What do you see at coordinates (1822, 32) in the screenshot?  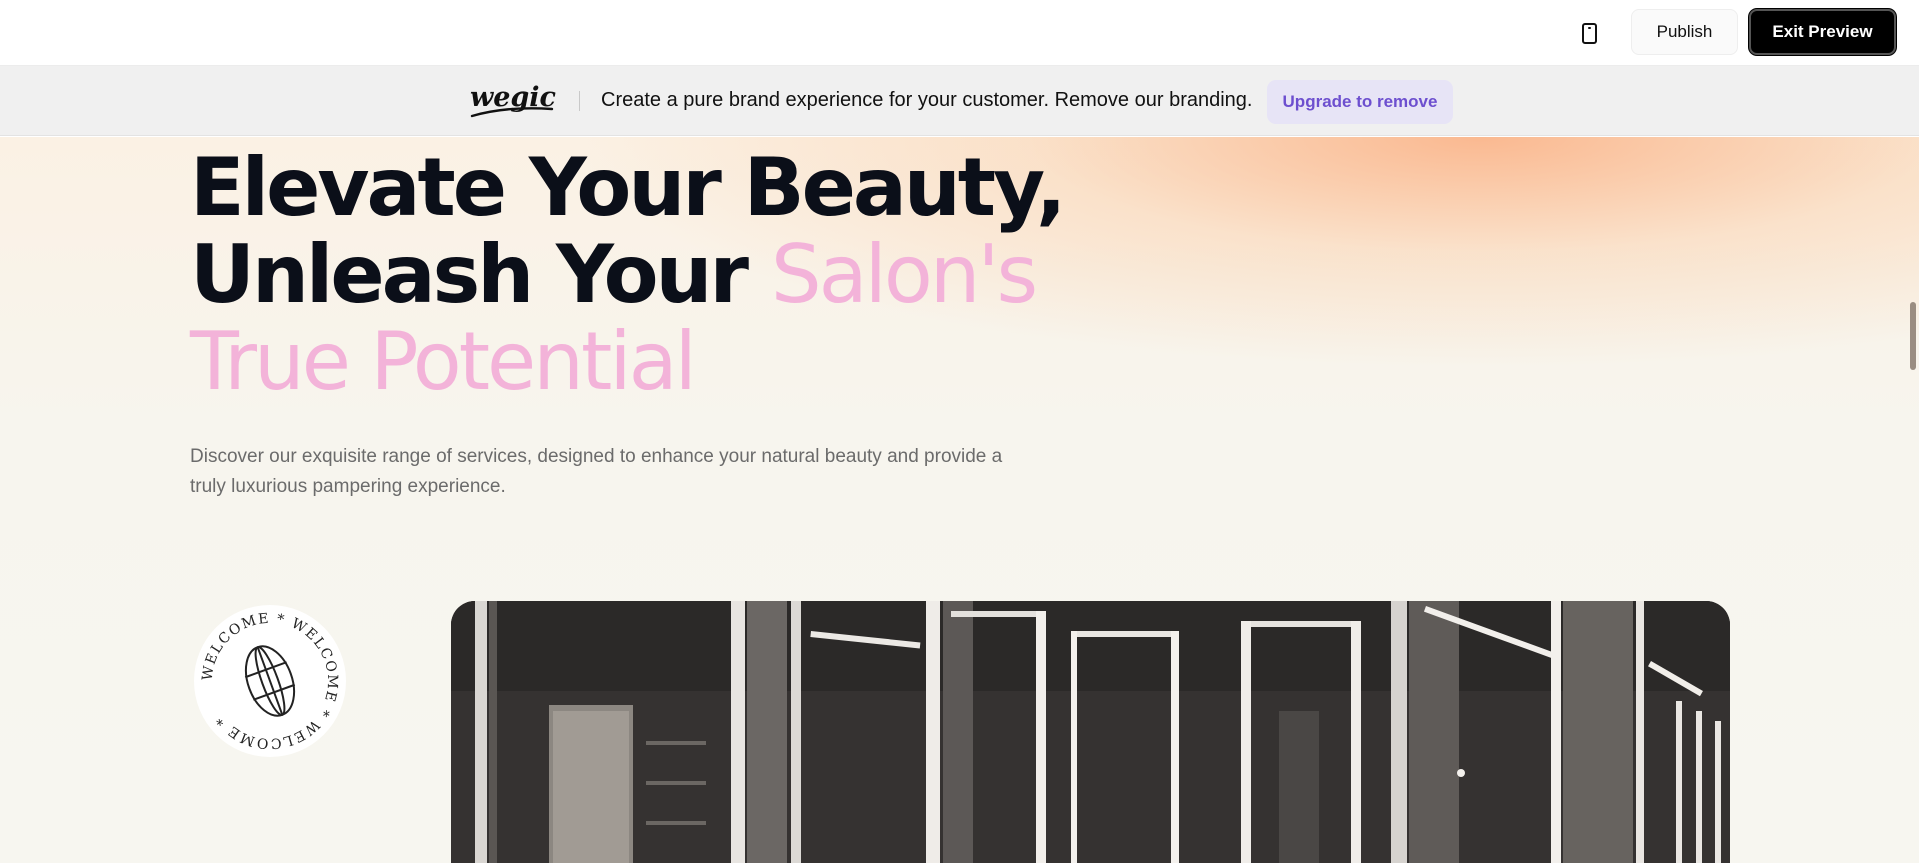 I see `exit-preview-button: Exit Preview` at bounding box center [1822, 32].